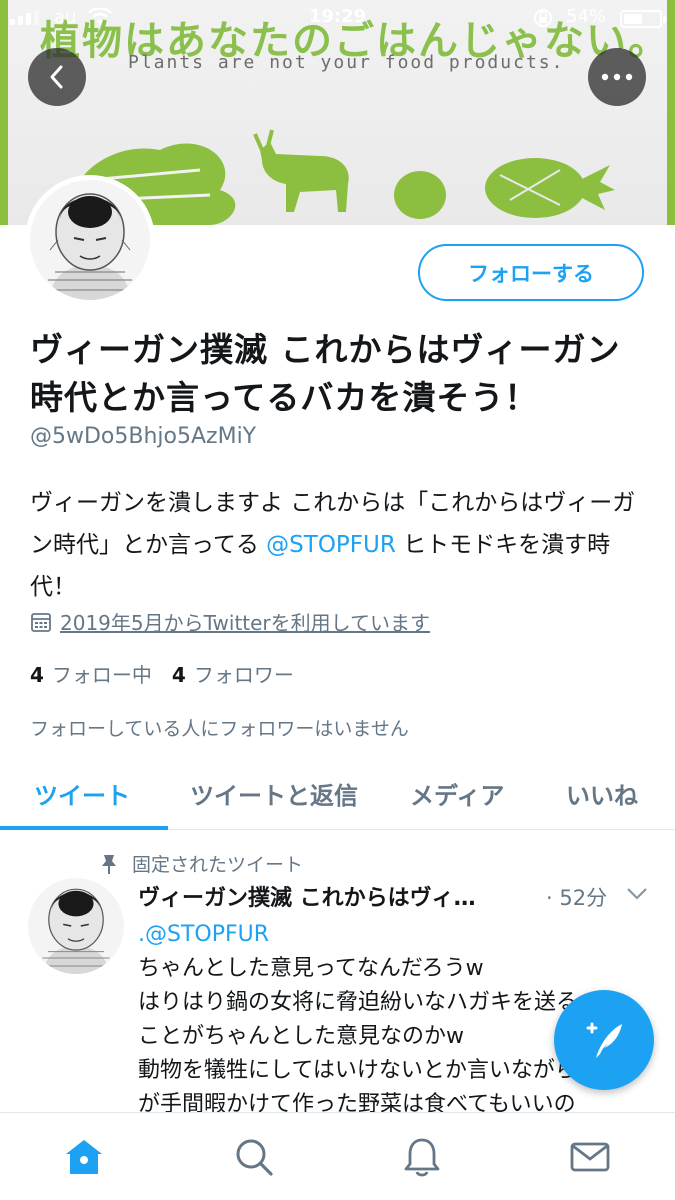 The height and width of the screenshot is (1200, 675). Describe the element at coordinates (37, 675) in the screenshot. I see `following-count: 4` at that location.